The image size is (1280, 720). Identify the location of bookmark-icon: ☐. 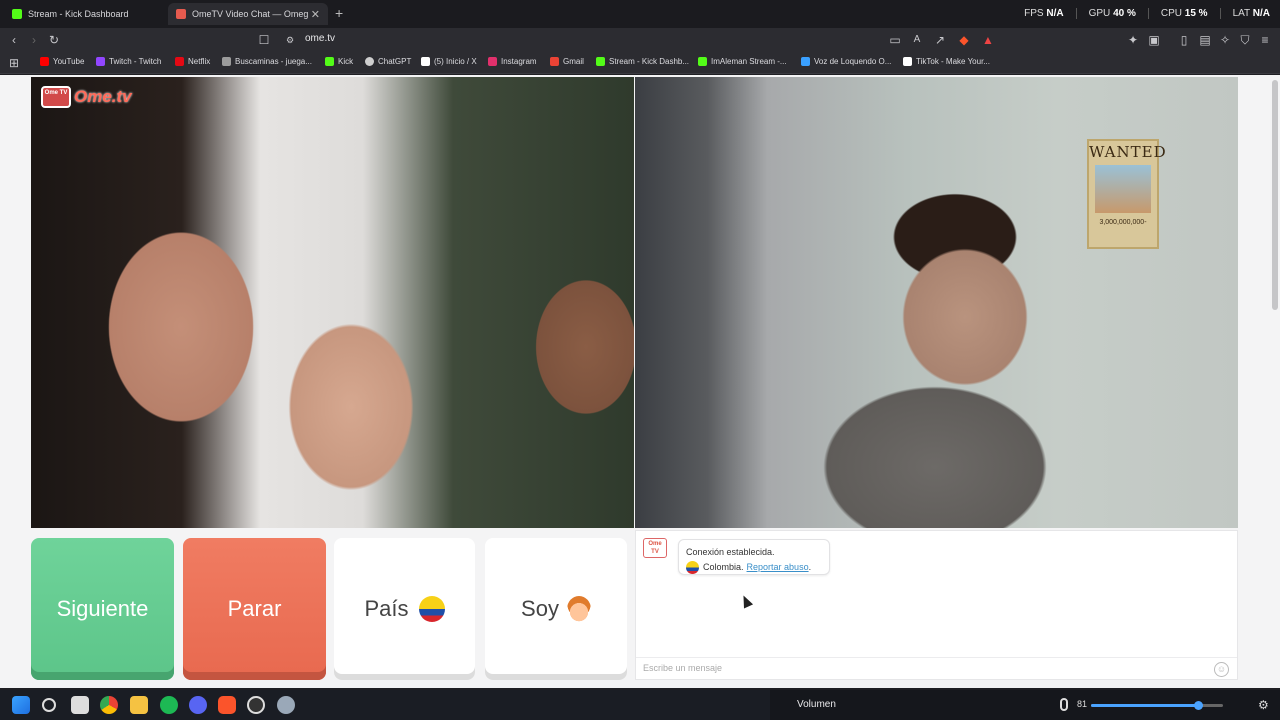
(264, 40).